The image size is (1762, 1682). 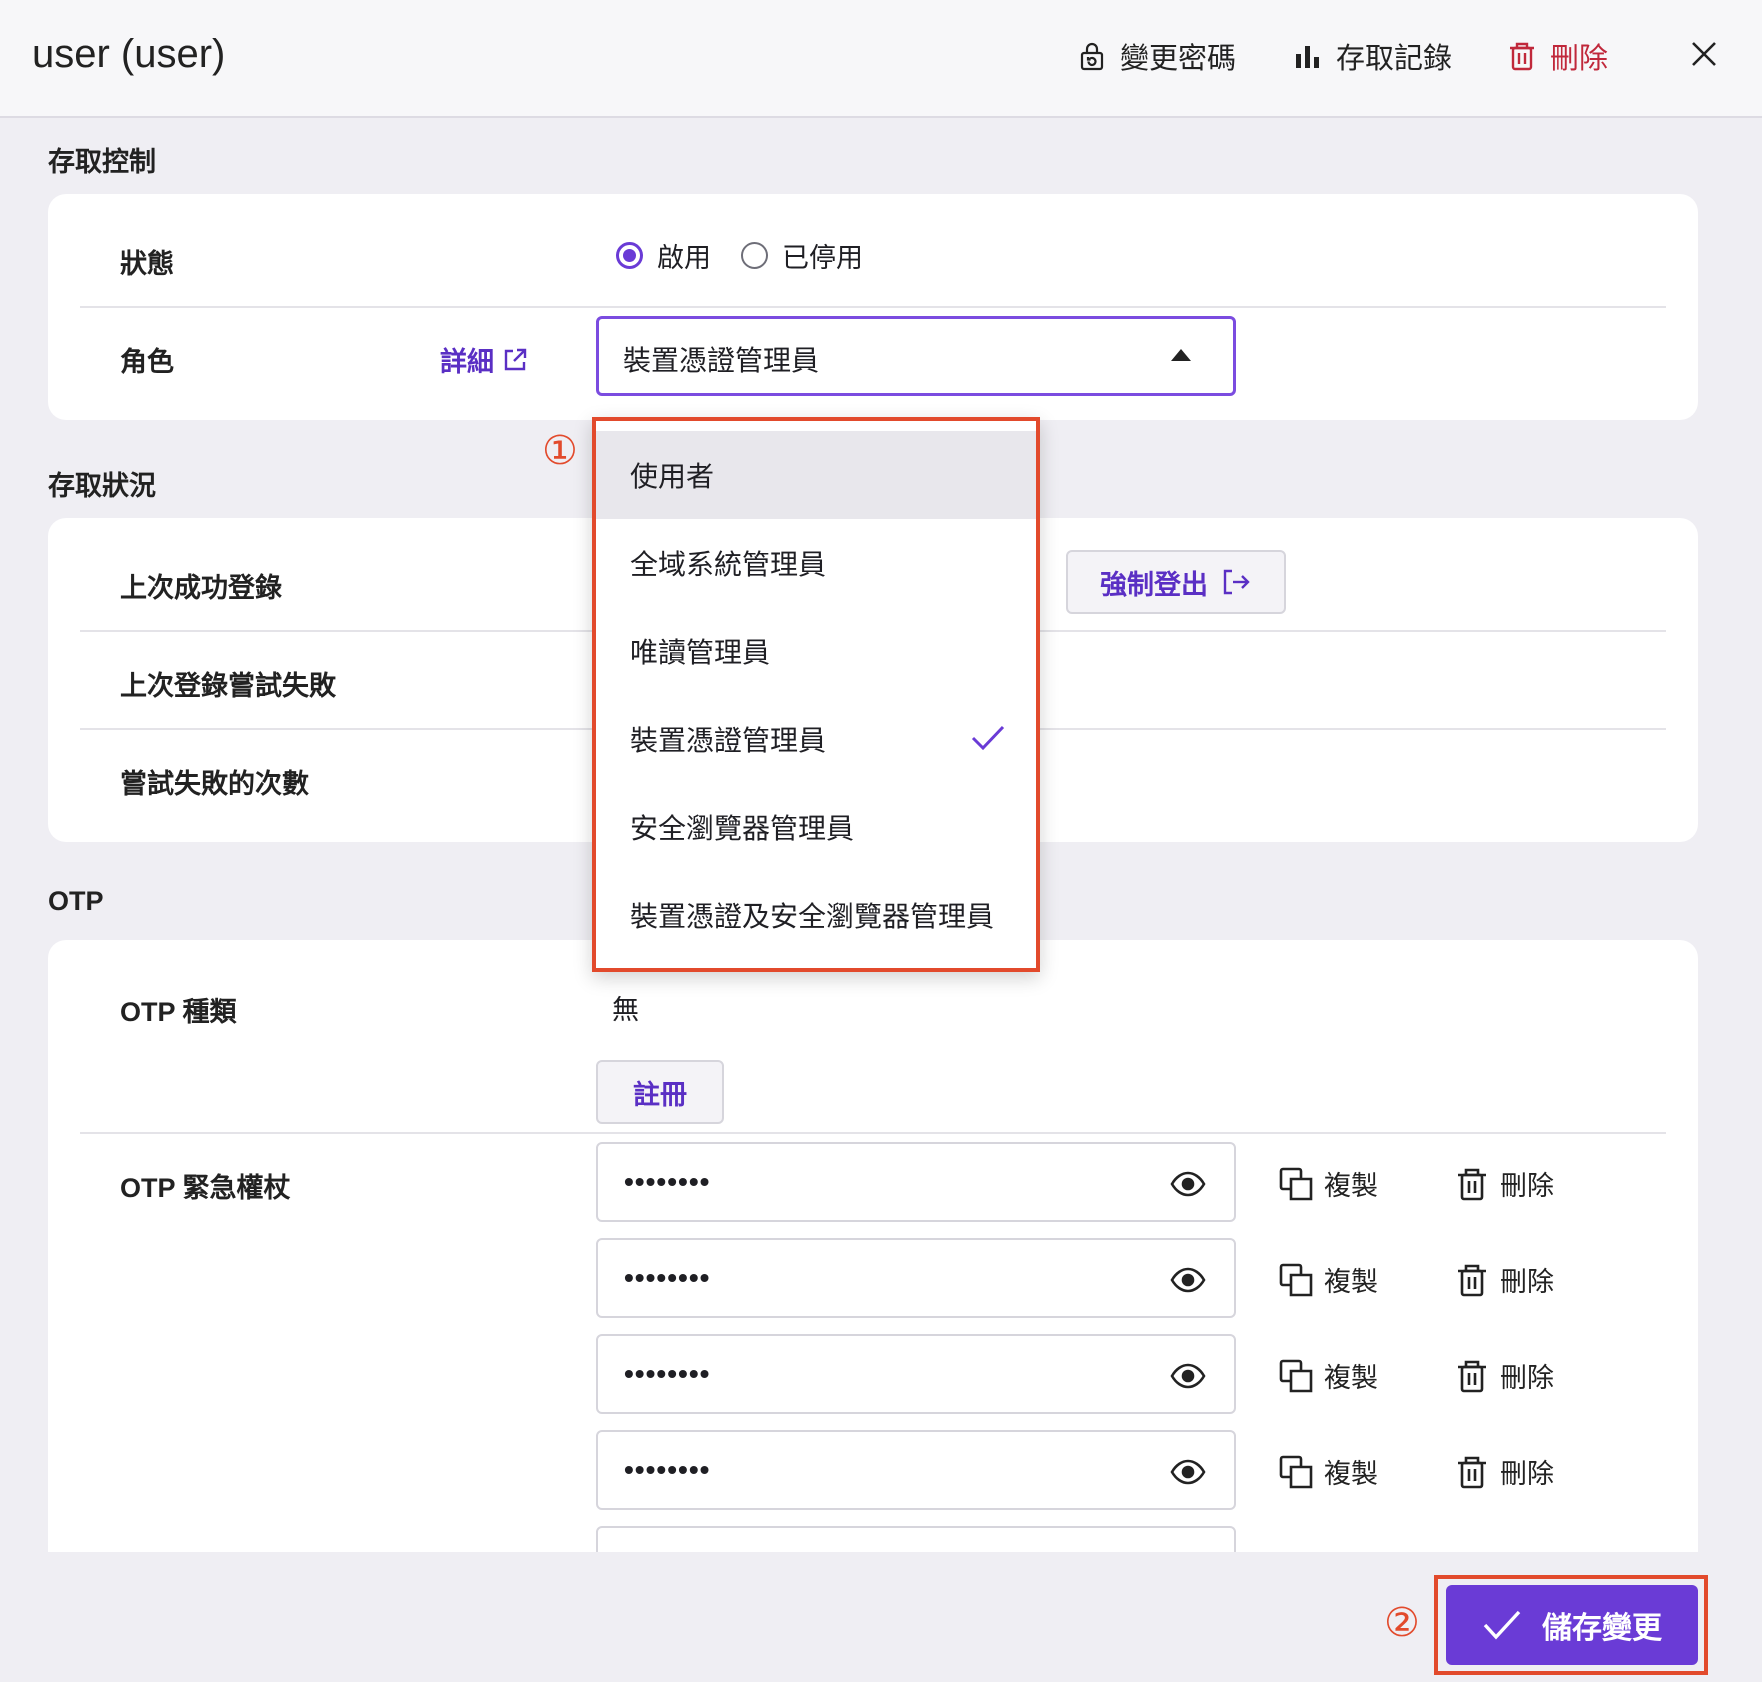 What do you see at coordinates (916, 356) in the screenshot?
I see `role-select: 裝置憑證管理員` at bounding box center [916, 356].